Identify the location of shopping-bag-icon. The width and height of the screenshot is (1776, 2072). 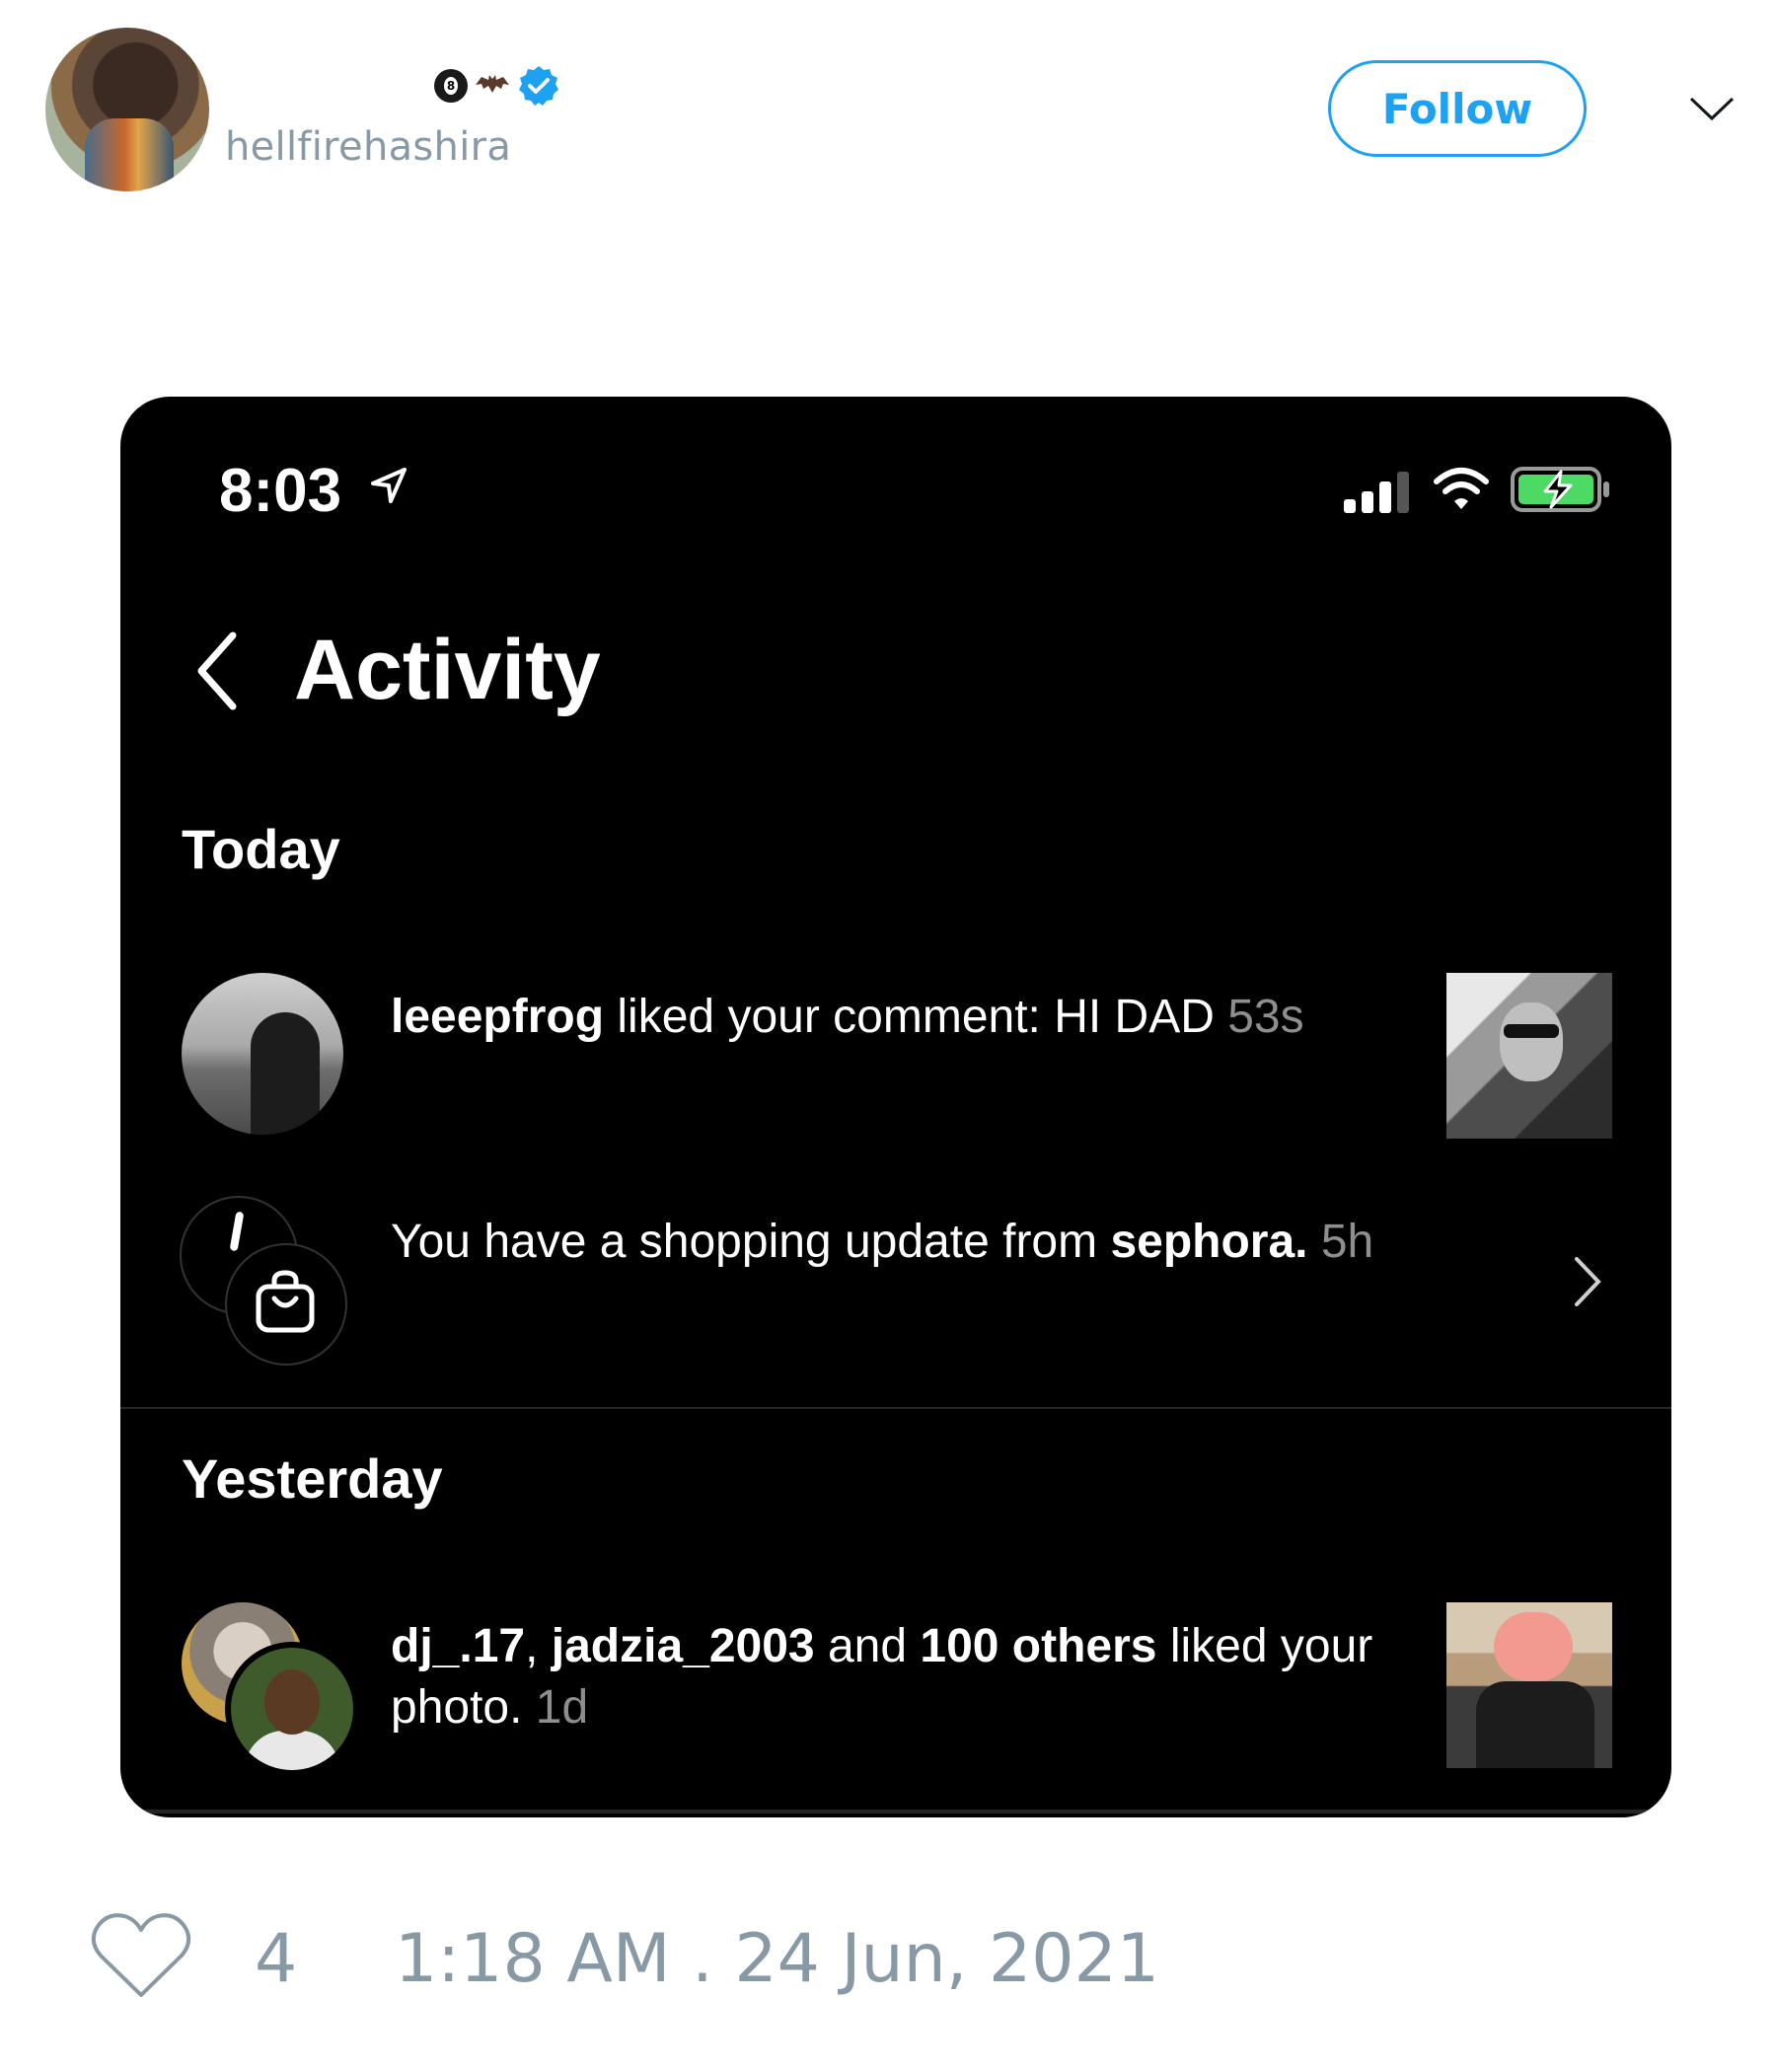
(285, 1302).